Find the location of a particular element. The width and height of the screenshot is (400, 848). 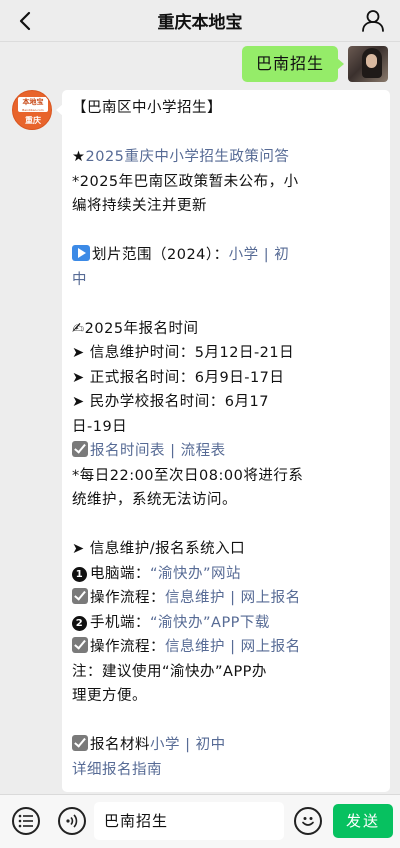

mobile-ops-line: 操作流程：信息维护 | 网上报名 is located at coordinates (226, 647).